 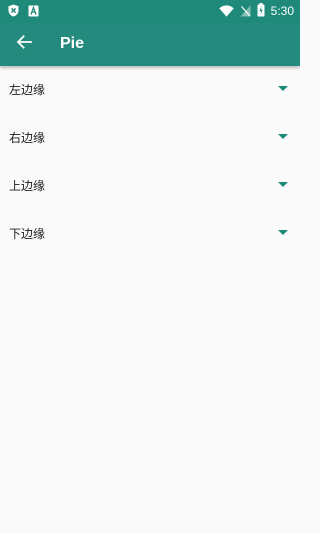 What do you see at coordinates (13, 11) in the screenshot?
I see `shield-notification-icon` at bounding box center [13, 11].